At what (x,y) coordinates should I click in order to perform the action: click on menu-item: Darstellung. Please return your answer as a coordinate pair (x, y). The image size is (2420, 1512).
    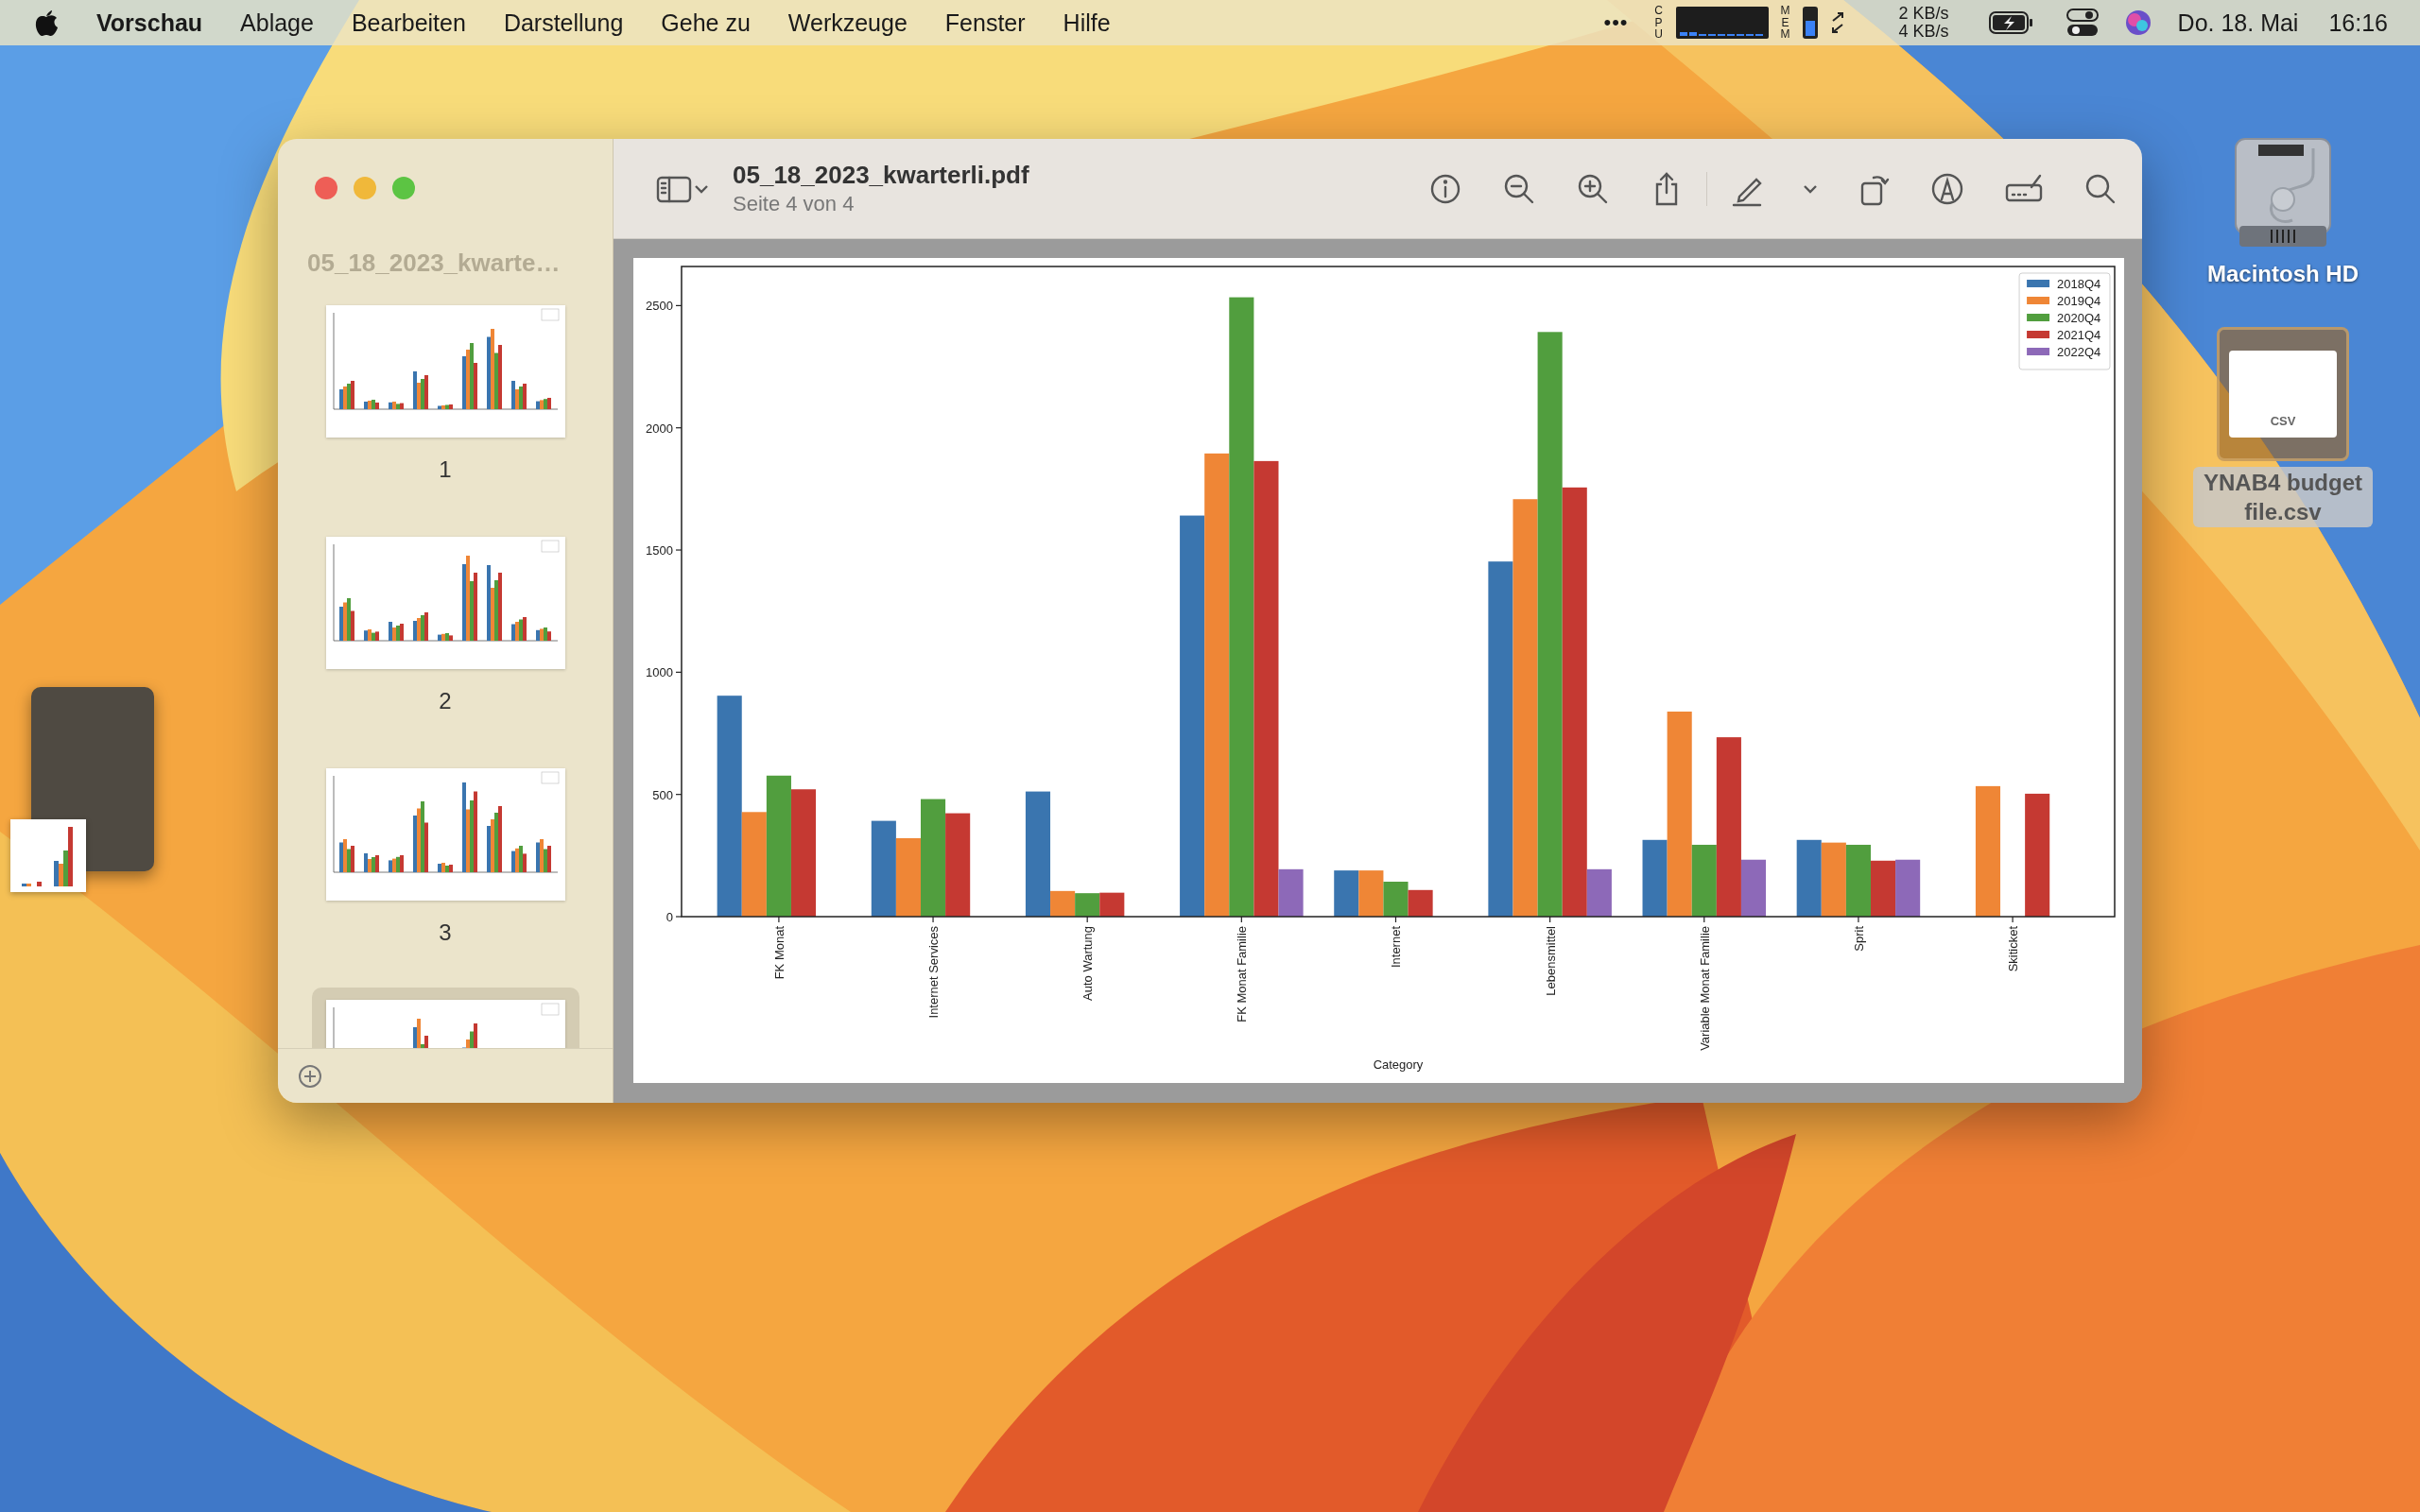
    Looking at the image, I should click on (563, 23).